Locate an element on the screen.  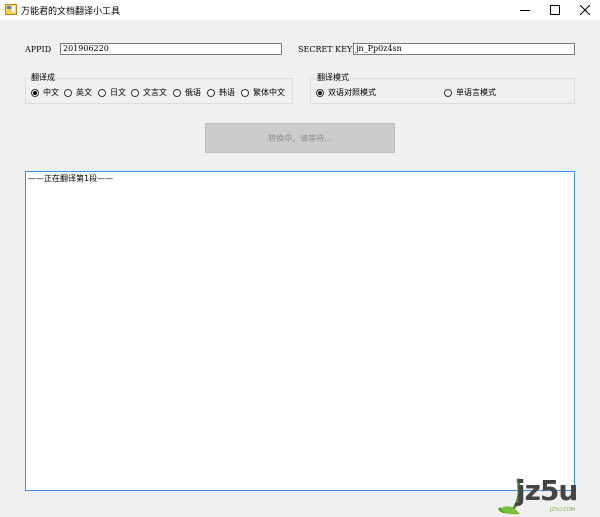
radio-bilingual-mode: 双语对照模式 is located at coordinates (346, 93).